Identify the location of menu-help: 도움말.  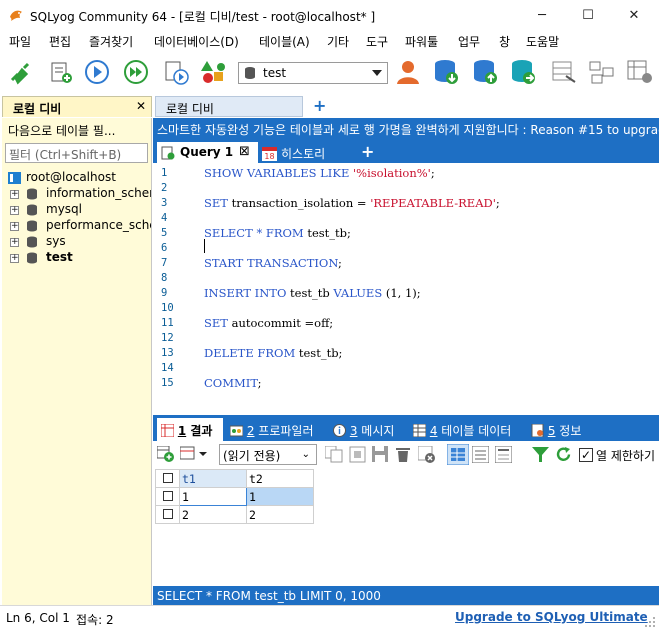
(542, 41).